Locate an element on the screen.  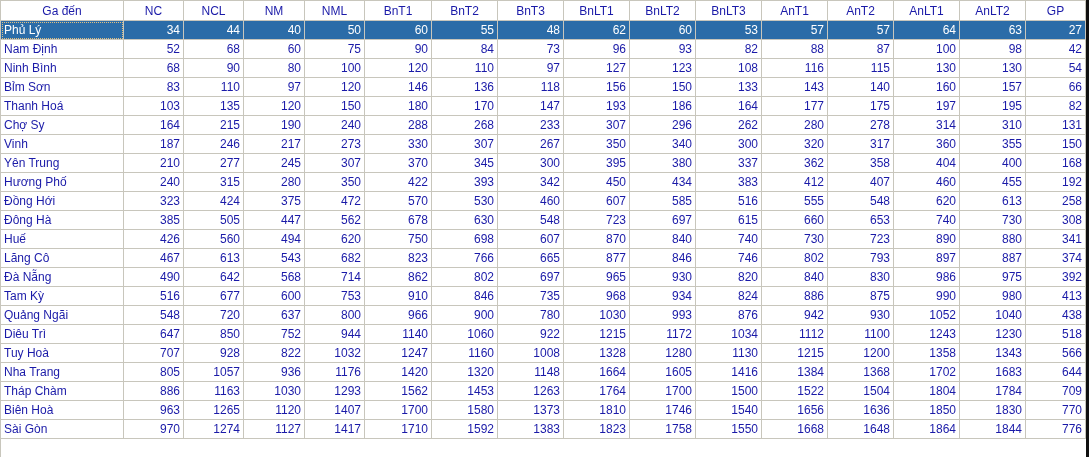
table-row: Đồng Hới 323 424 375 472 570 530 460 607 585 516 555 548 620 613 258 is located at coordinates (543, 201).